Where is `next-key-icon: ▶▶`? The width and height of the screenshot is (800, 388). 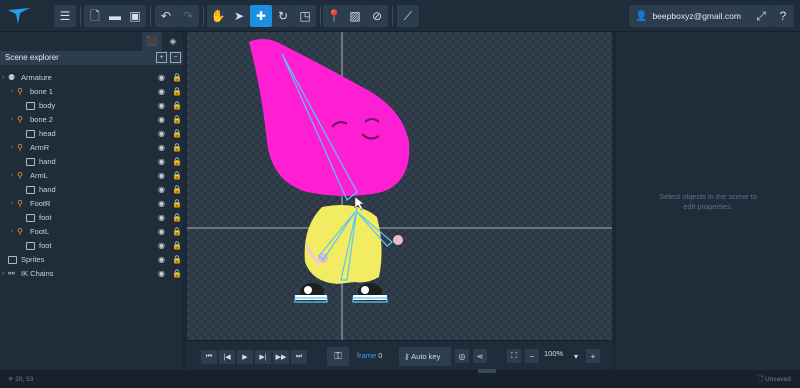
next-key-icon: ▶▶ is located at coordinates (281, 357).